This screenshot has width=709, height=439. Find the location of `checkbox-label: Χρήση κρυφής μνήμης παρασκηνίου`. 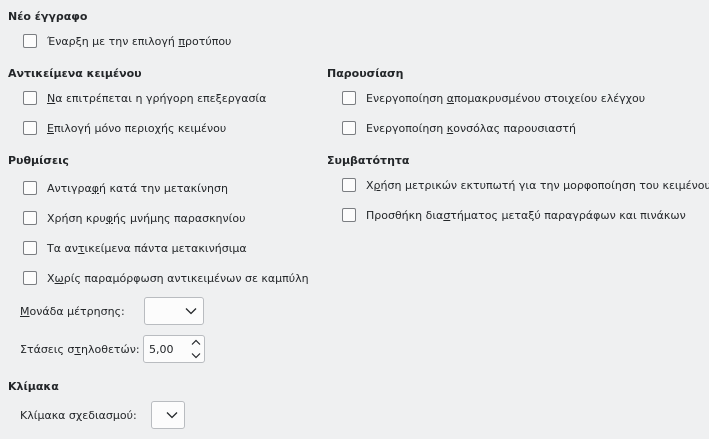

checkbox-label: Χρήση κρυφής μνήμης παρασκηνίου is located at coordinates (146, 218).